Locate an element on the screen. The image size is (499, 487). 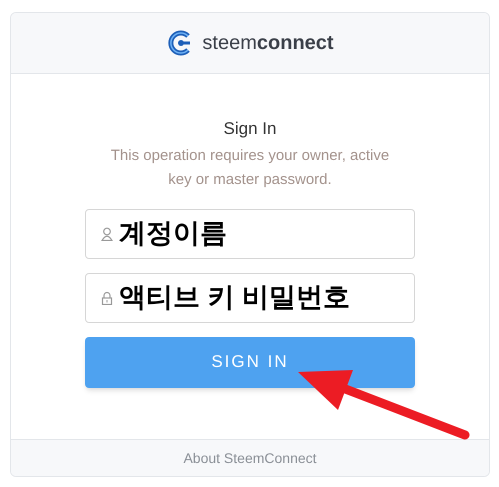
lock-icon is located at coordinates (107, 297).